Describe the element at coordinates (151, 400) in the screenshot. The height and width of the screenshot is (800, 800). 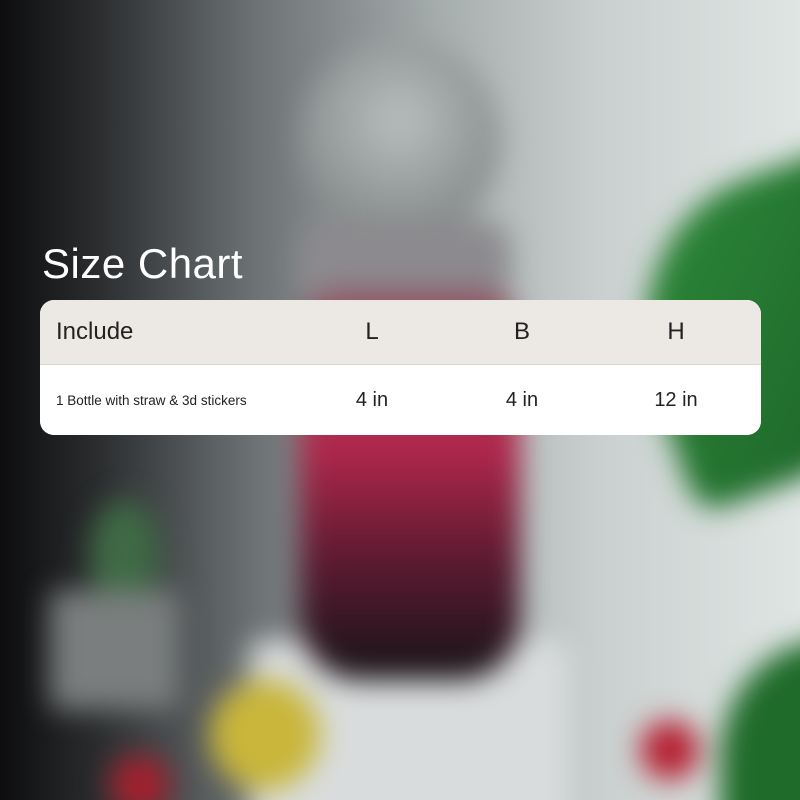
I see `cell-include: 1 Bottle with straw & 3d stickers` at that location.